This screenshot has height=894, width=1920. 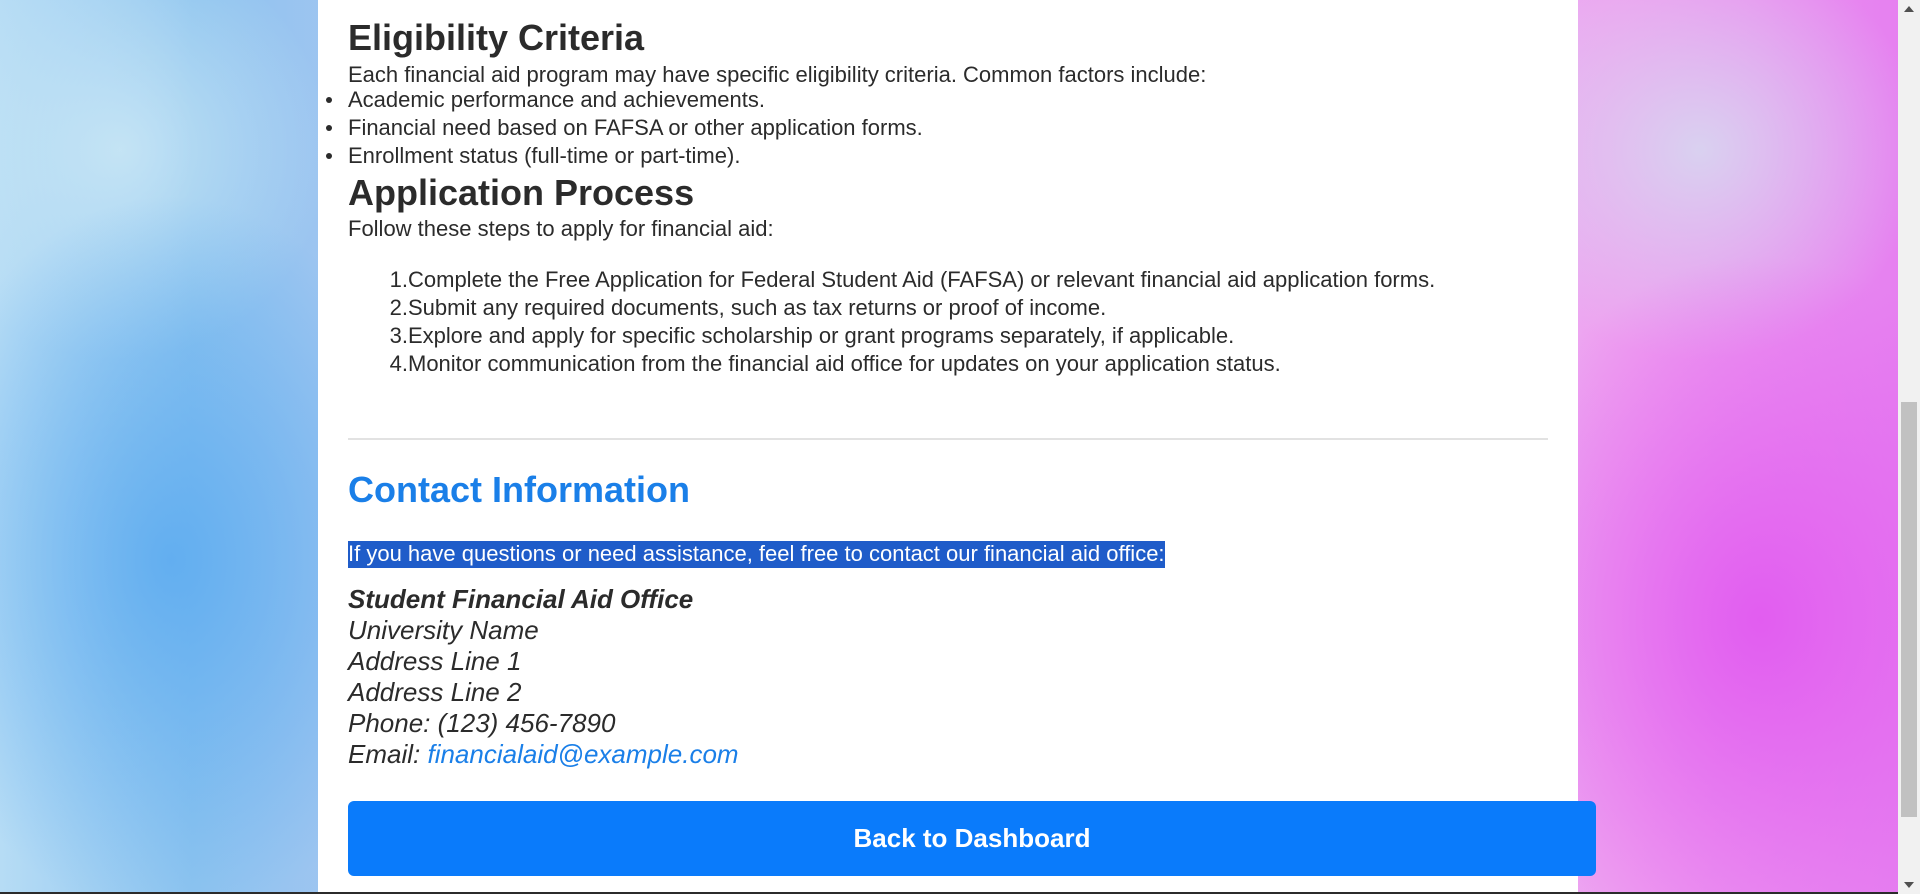 I want to click on step-number: 4., so click(x=398, y=363).